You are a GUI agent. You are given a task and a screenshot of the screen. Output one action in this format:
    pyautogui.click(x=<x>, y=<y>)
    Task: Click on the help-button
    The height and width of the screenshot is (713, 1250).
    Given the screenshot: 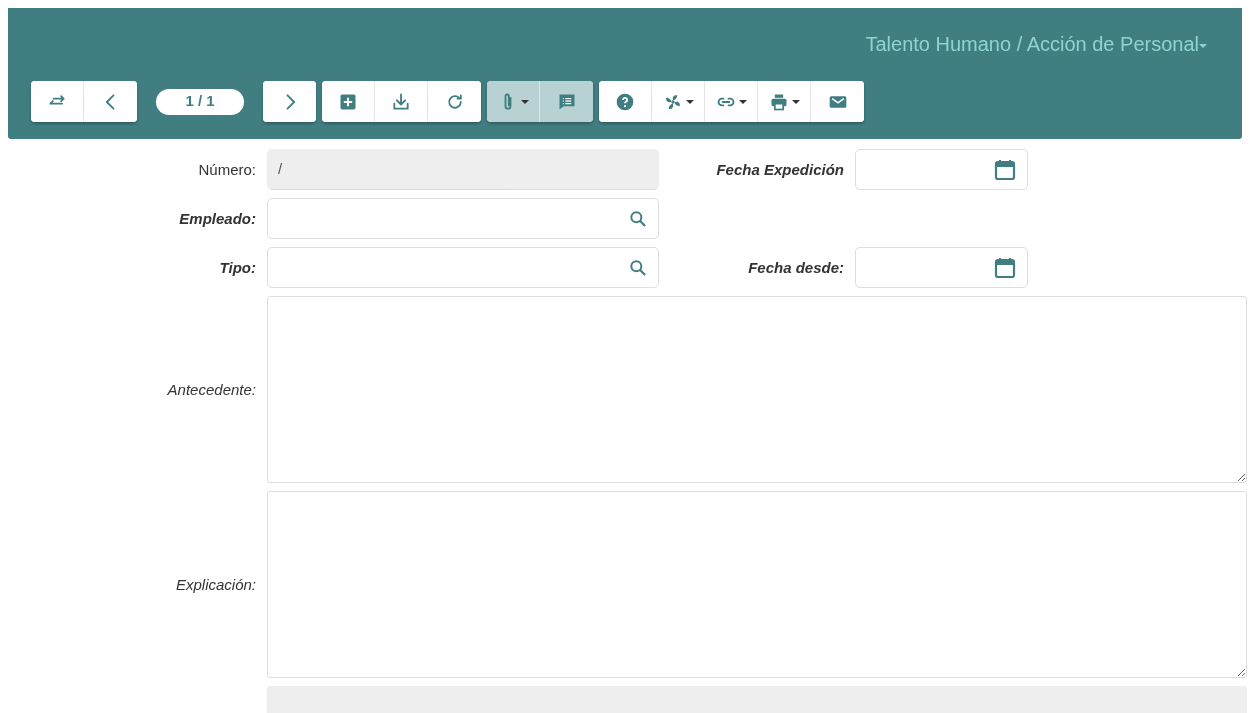 What is the action you would take?
    pyautogui.click(x=625, y=101)
    